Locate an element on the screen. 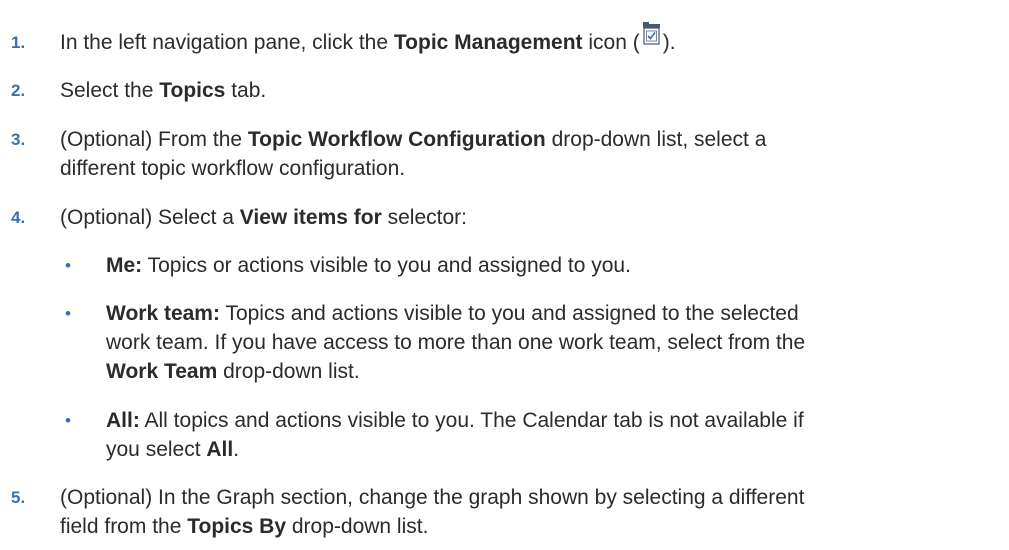  topic-management-icon is located at coordinates (651, 38).